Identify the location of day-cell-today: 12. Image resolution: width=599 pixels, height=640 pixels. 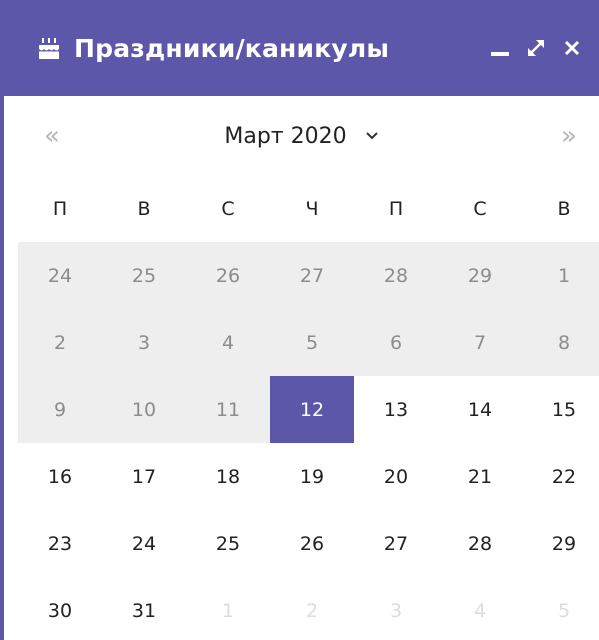
(312, 409).